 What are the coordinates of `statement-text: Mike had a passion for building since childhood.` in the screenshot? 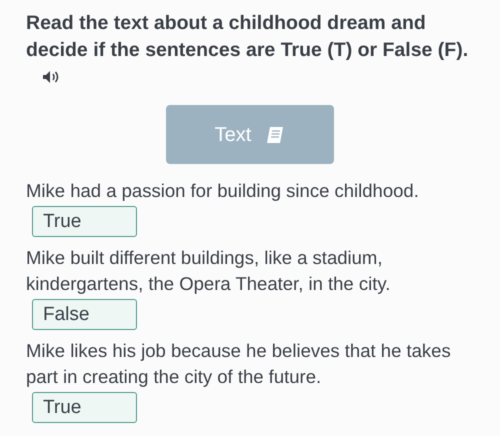 It's located at (223, 191).